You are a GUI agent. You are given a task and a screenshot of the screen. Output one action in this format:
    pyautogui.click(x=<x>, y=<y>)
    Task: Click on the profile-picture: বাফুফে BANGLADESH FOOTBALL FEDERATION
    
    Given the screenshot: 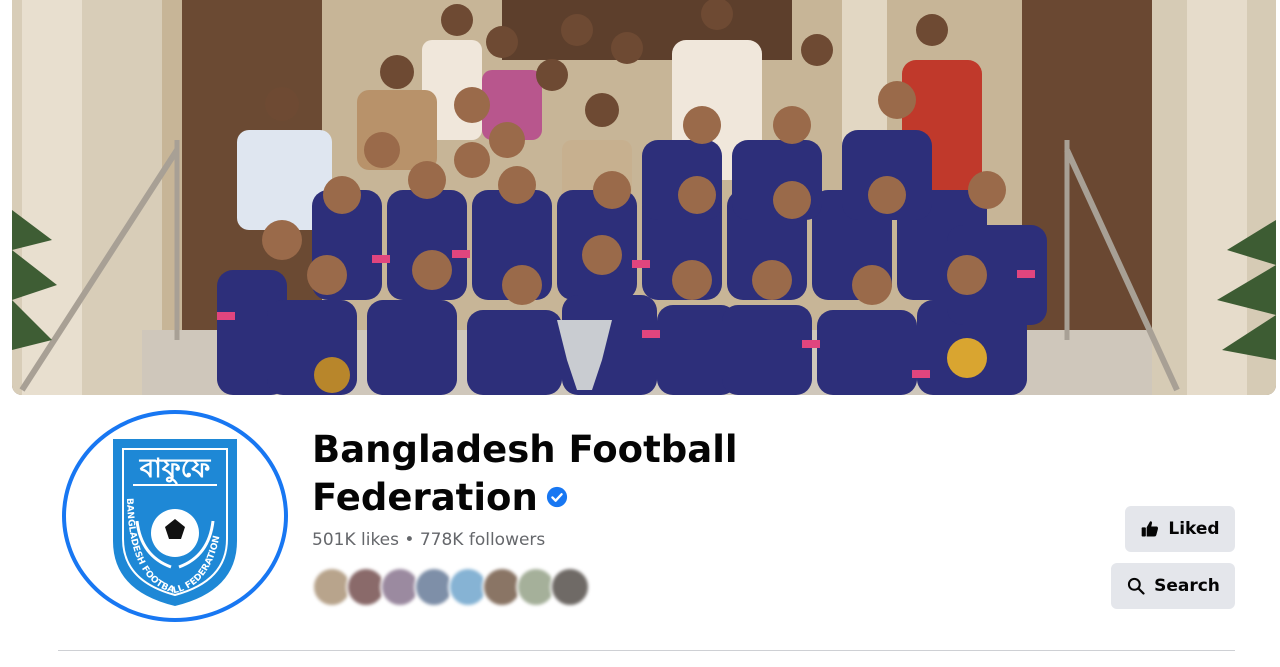 What is the action you would take?
    pyautogui.click(x=175, y=516)
    